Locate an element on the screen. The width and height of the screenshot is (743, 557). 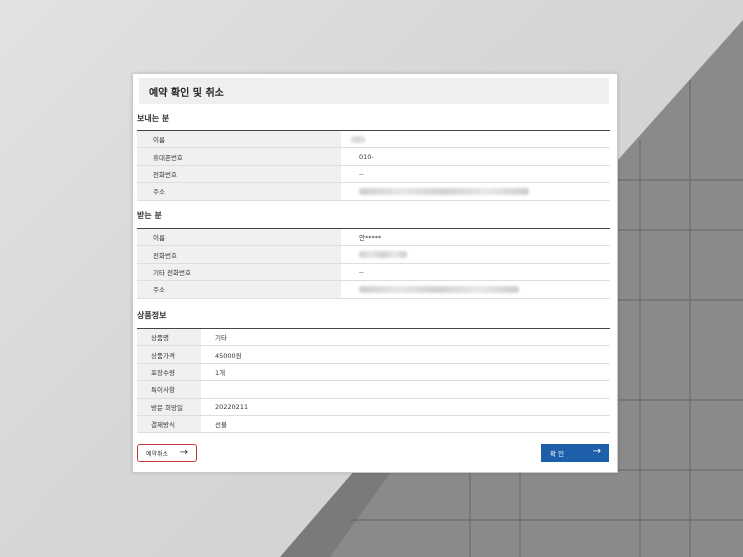
table-row: 상품가격 45000원 is located at coordinates (373, 355).